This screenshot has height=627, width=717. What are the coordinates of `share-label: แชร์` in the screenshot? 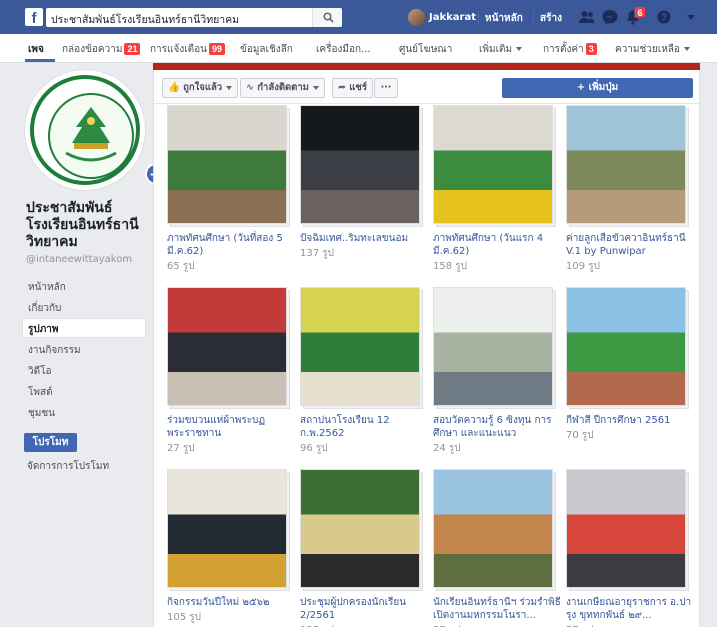 It's located at (358, 87).